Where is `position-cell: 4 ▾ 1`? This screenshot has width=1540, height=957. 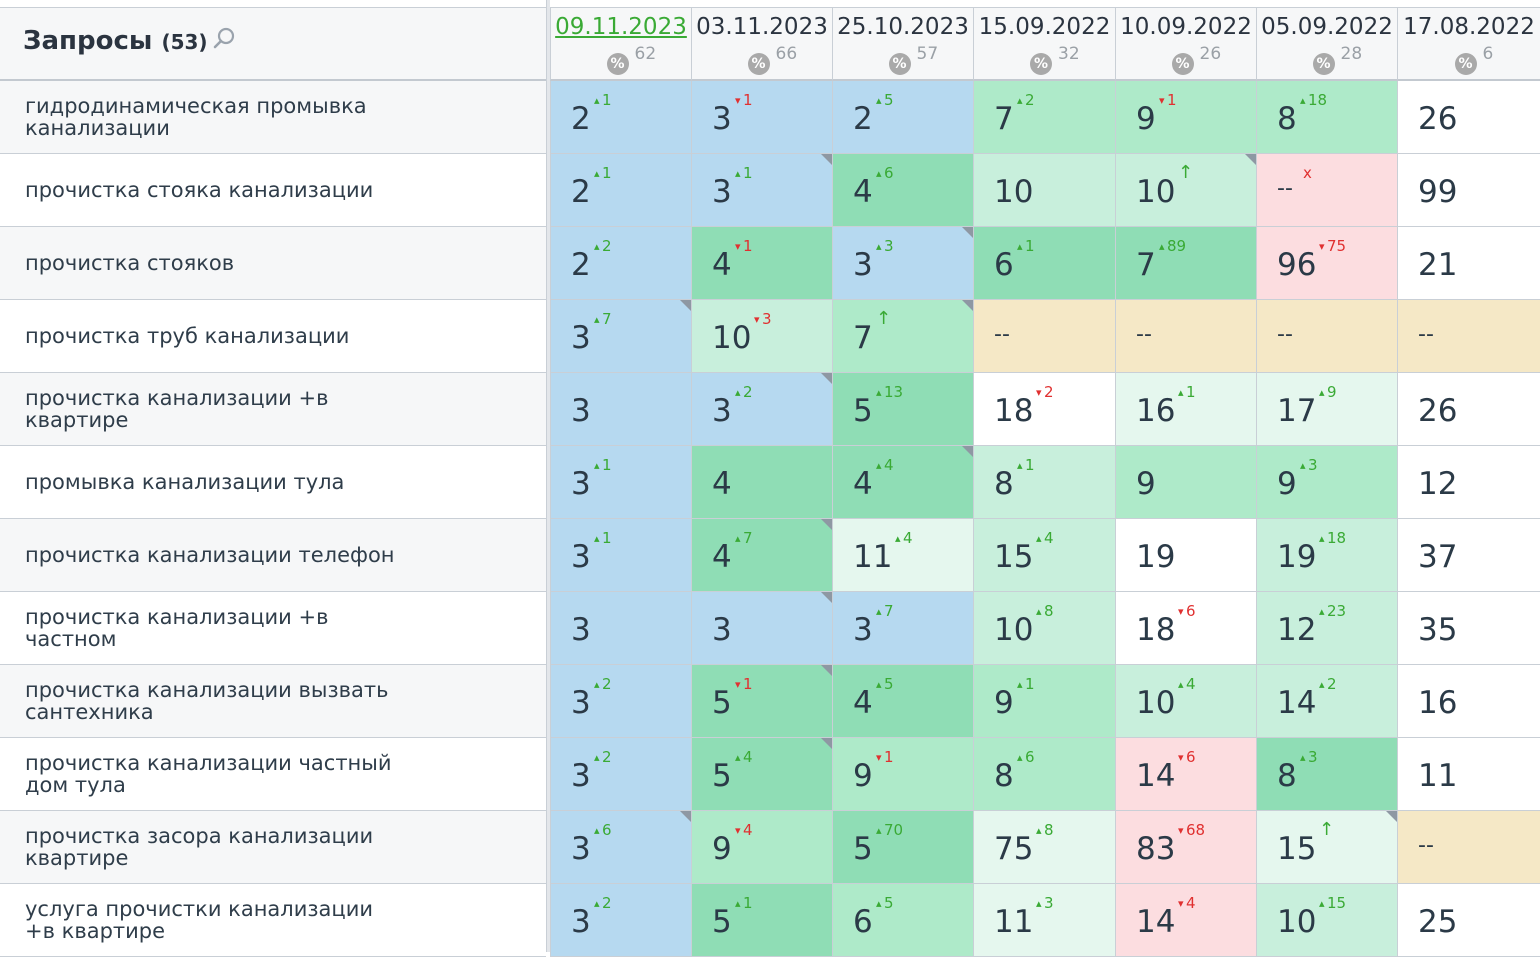
position-cell: 4 ▾ 1 is located at coordinates (761, 263).